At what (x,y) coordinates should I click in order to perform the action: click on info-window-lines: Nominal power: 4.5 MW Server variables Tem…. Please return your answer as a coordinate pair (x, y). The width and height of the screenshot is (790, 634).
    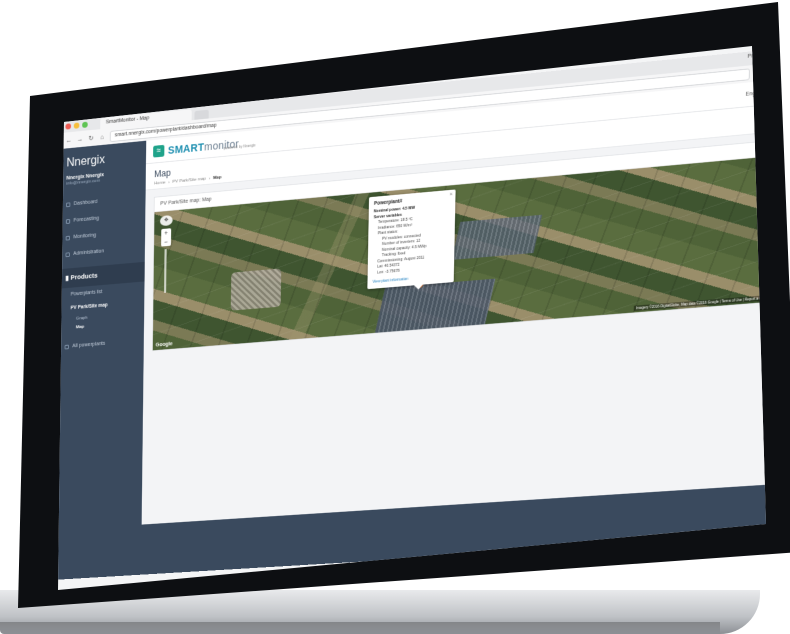
    Looking at the image, I should click on (412, 240).